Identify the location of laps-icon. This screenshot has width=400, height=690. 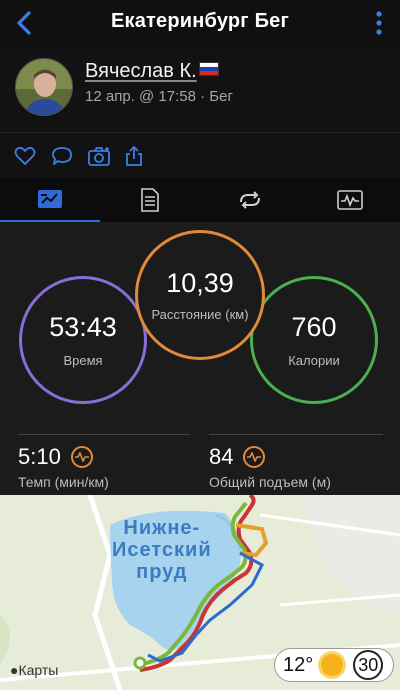
(250, 200).